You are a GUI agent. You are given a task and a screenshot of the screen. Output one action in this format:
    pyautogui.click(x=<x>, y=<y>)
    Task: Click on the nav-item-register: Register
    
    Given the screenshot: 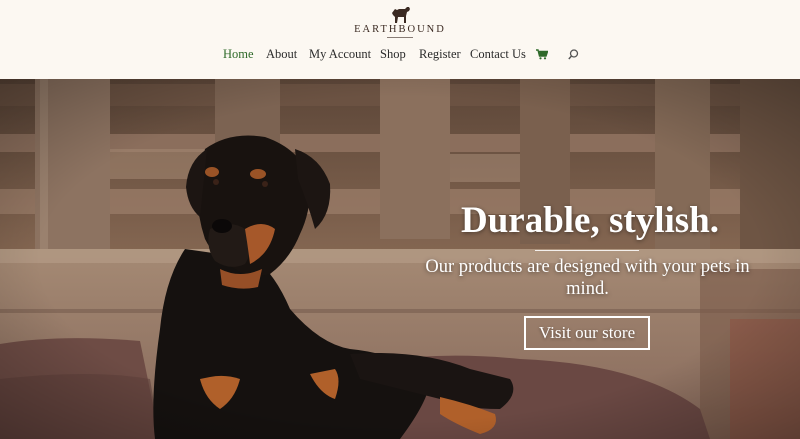 What is the action you would take?
    pyautogui.click(x=440, y=54)
    